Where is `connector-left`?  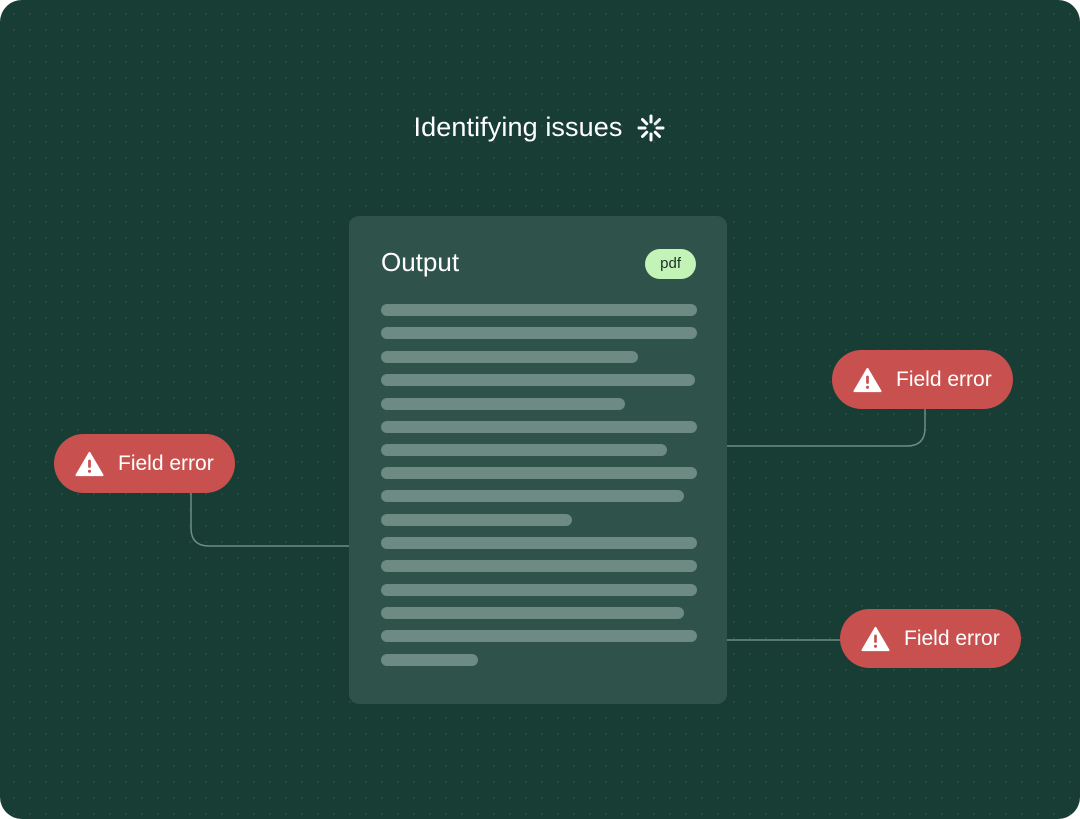
connector-left is located at coordinates (269, 520).